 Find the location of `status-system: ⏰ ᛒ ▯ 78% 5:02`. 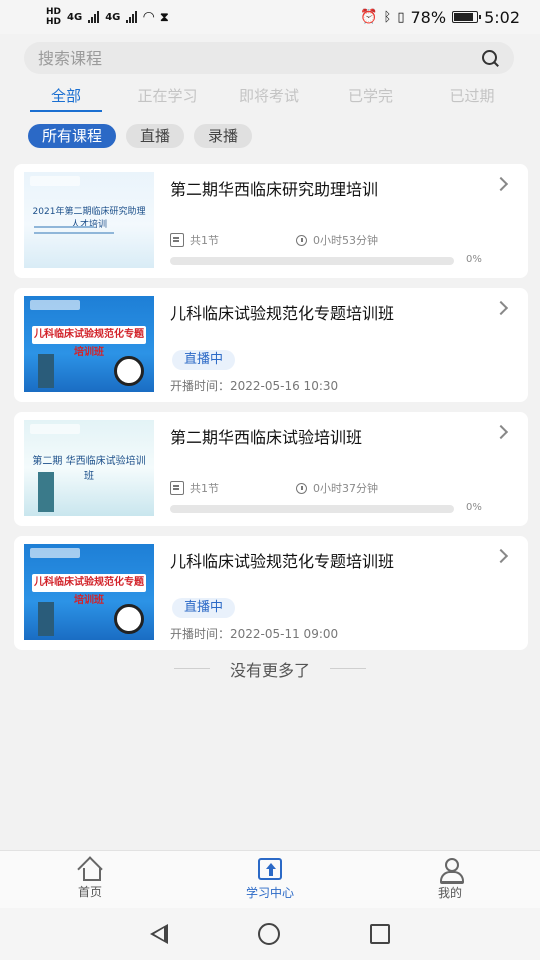

status-system: ⏰ ᛒ ▯ 78% 5:02 is located at coordinates (440, 17).